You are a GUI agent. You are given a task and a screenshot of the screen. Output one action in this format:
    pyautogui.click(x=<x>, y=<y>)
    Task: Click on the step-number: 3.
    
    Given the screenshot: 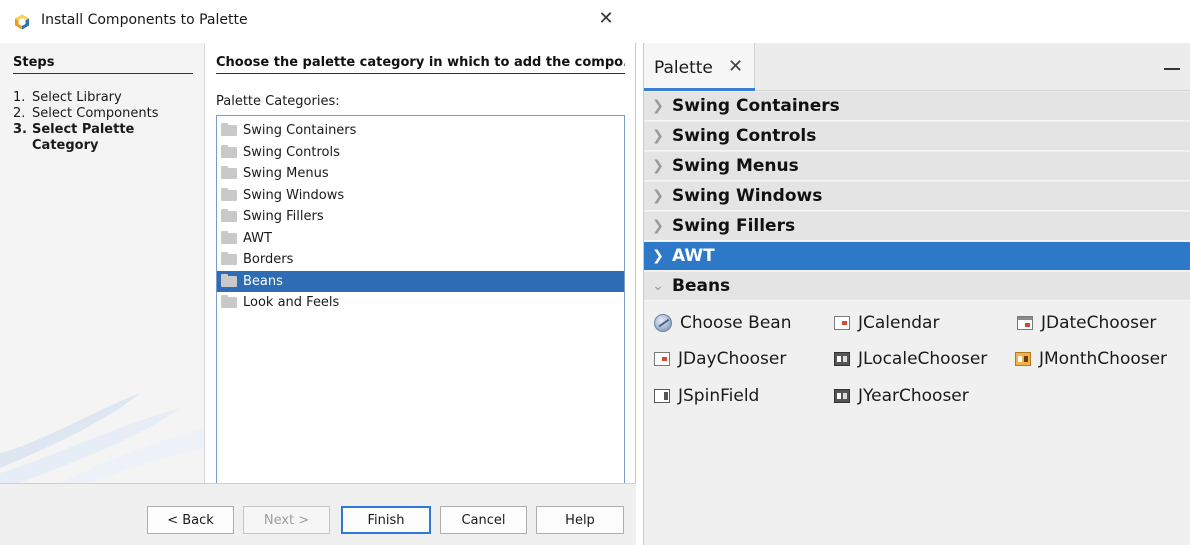 What is the action you would take?
    pyautogui.click(x=20, y=129)
    